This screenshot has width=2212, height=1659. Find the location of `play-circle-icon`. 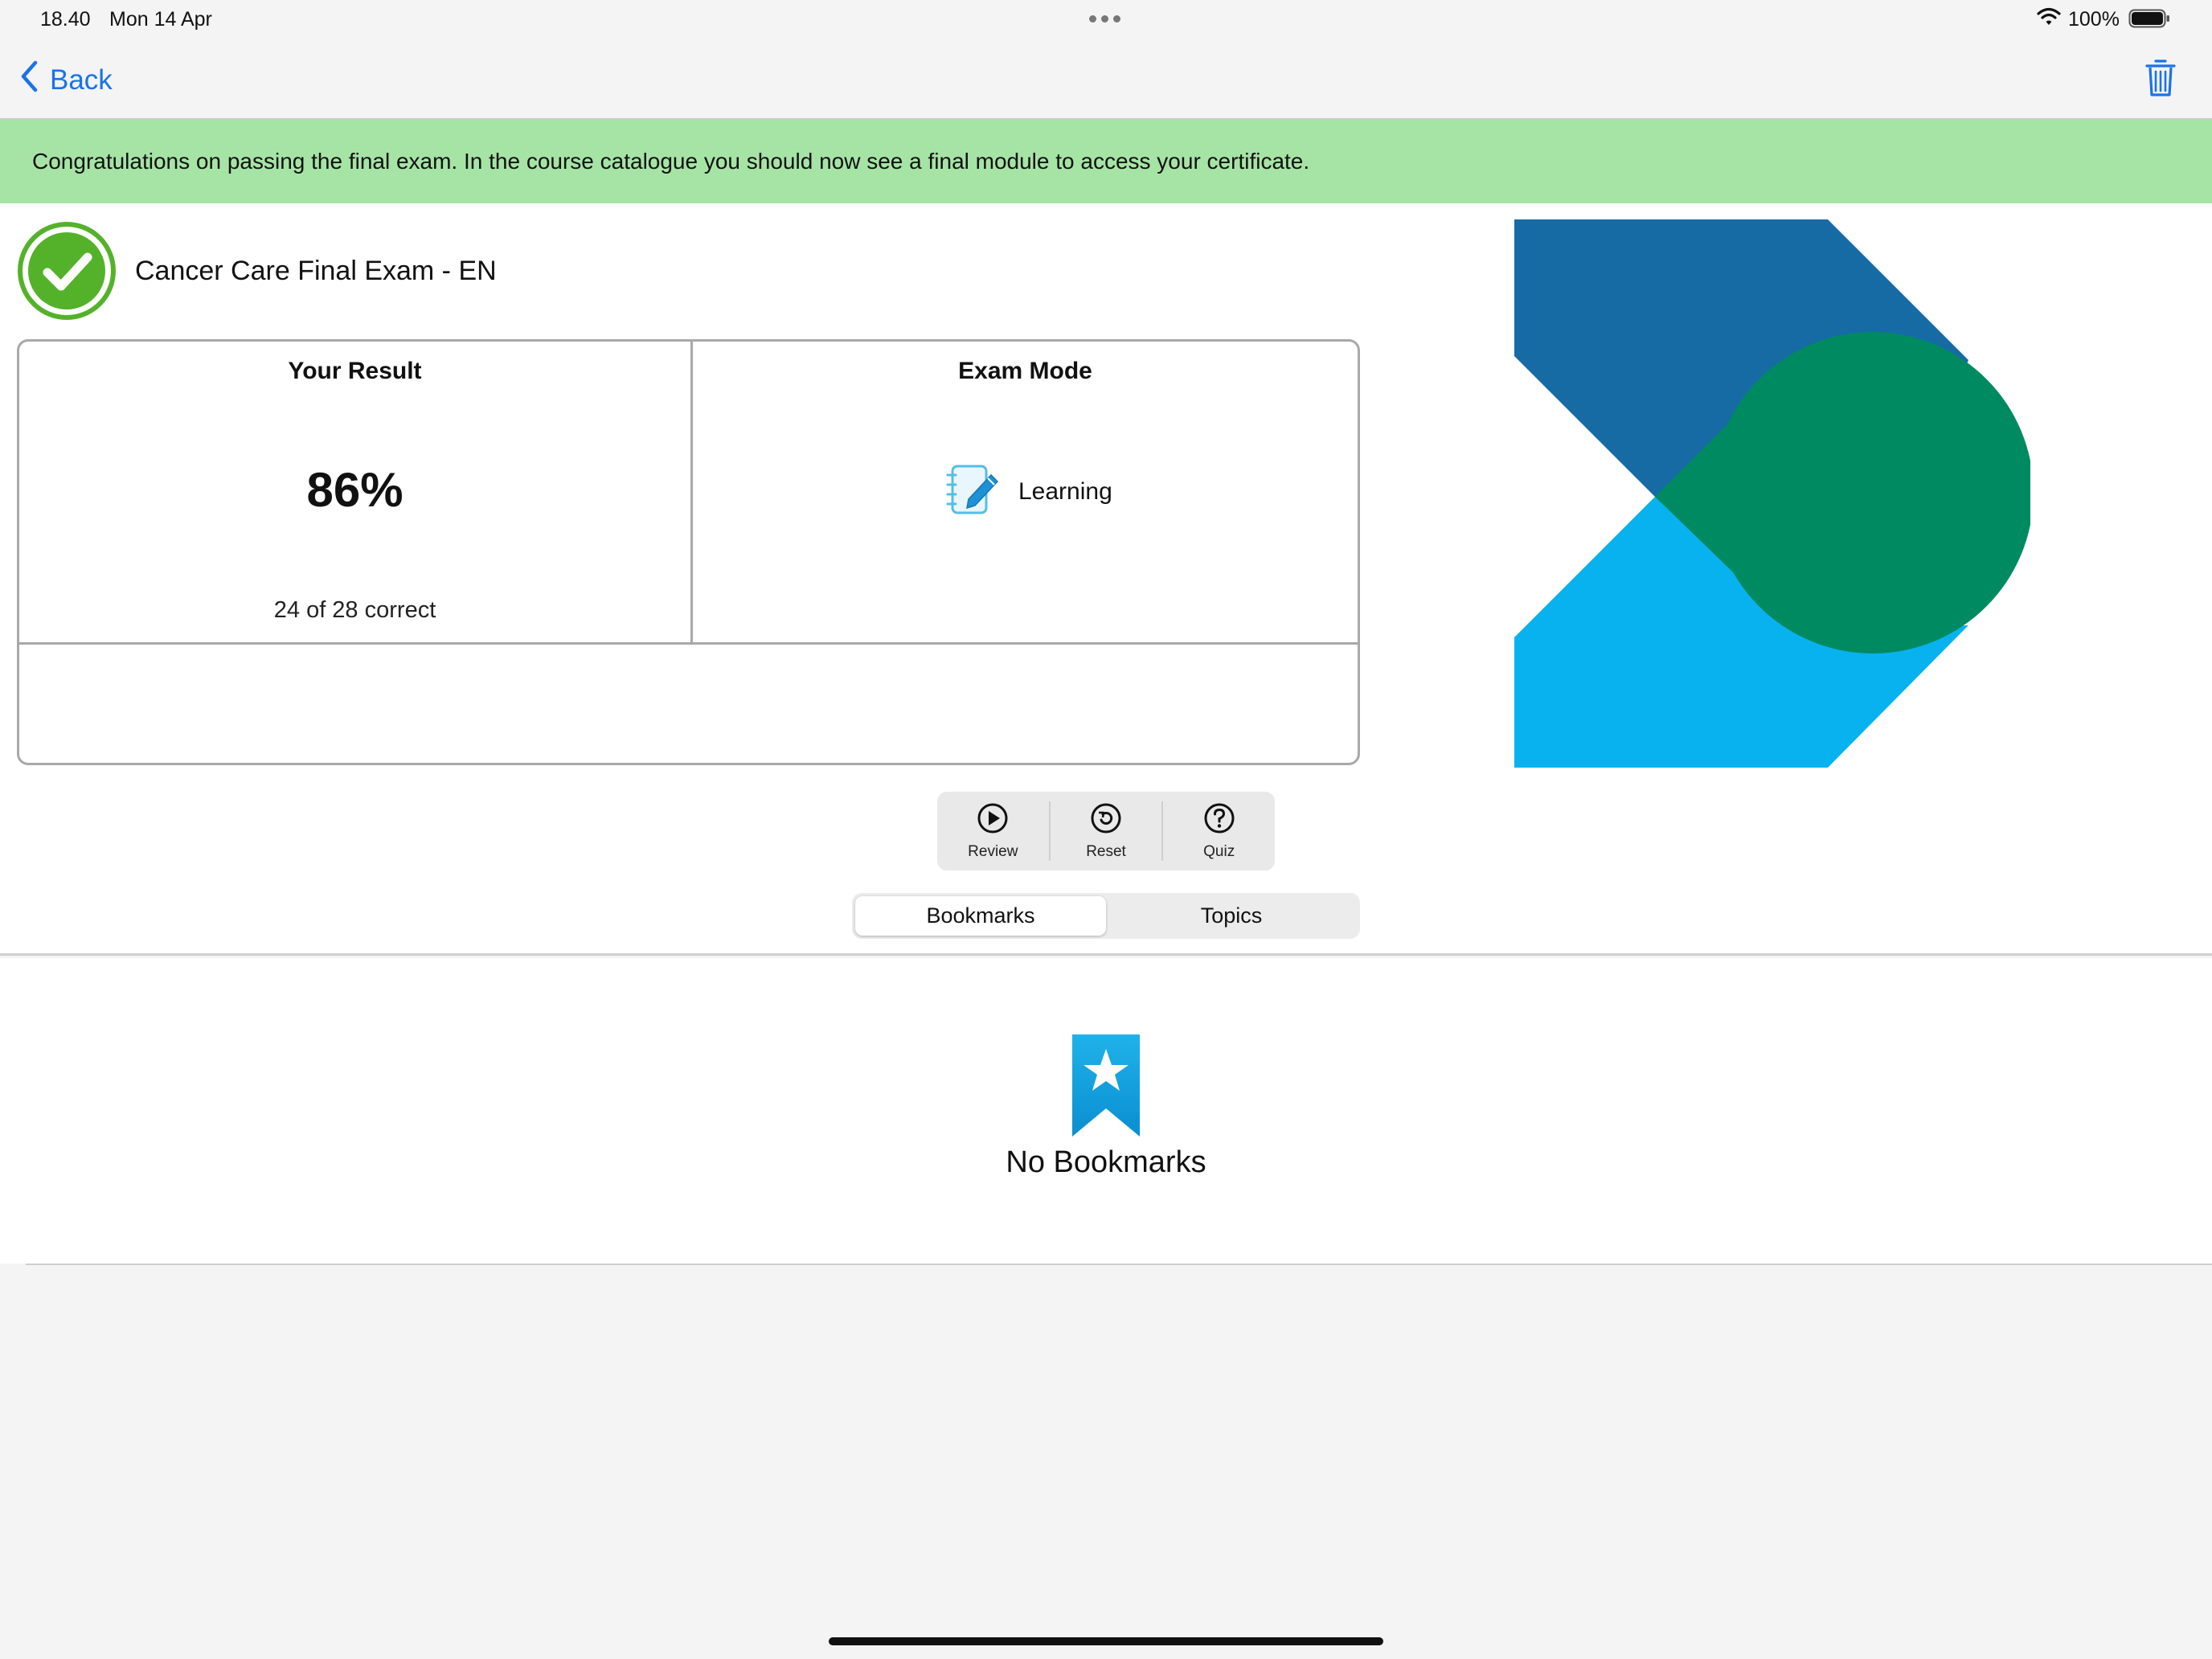

play-circle-icon is located at coordinates (993, 820).